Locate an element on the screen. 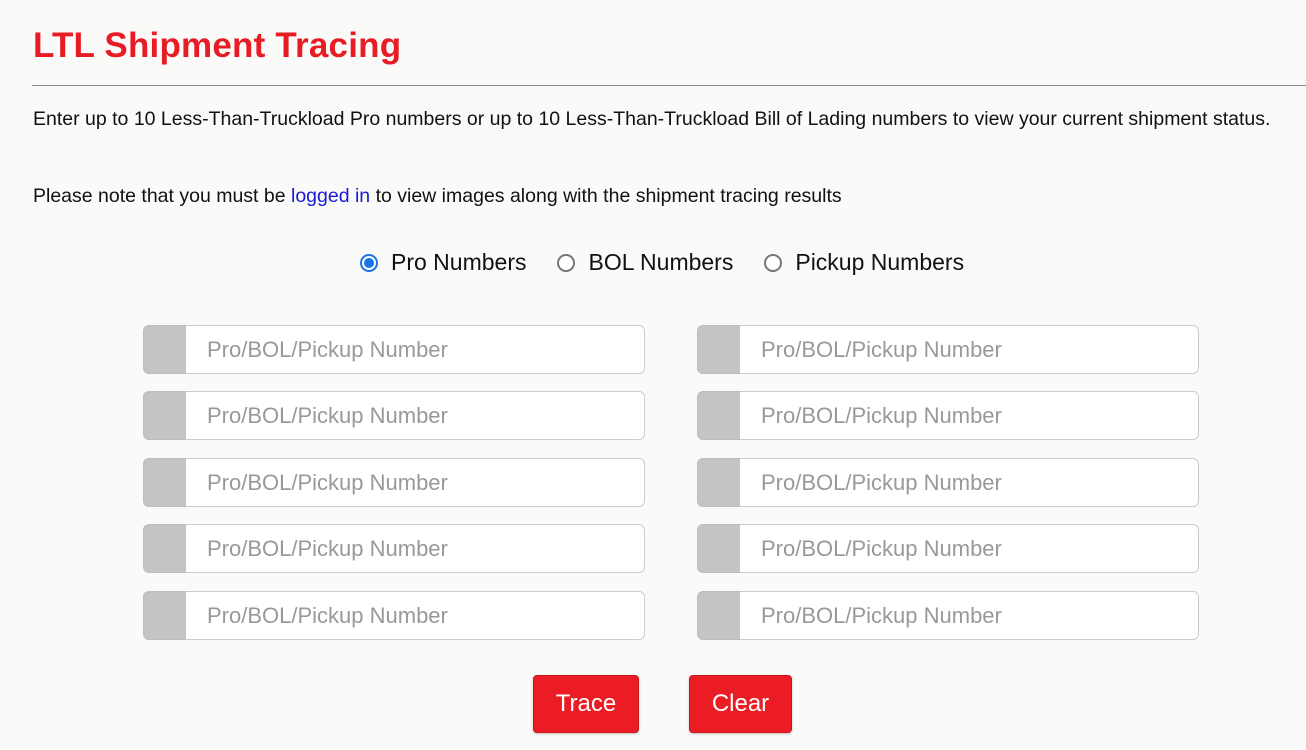 Image resolution: width=1306 pixels, height=750 pixels. clear-button: Clear is located at coordinates (740, 704).